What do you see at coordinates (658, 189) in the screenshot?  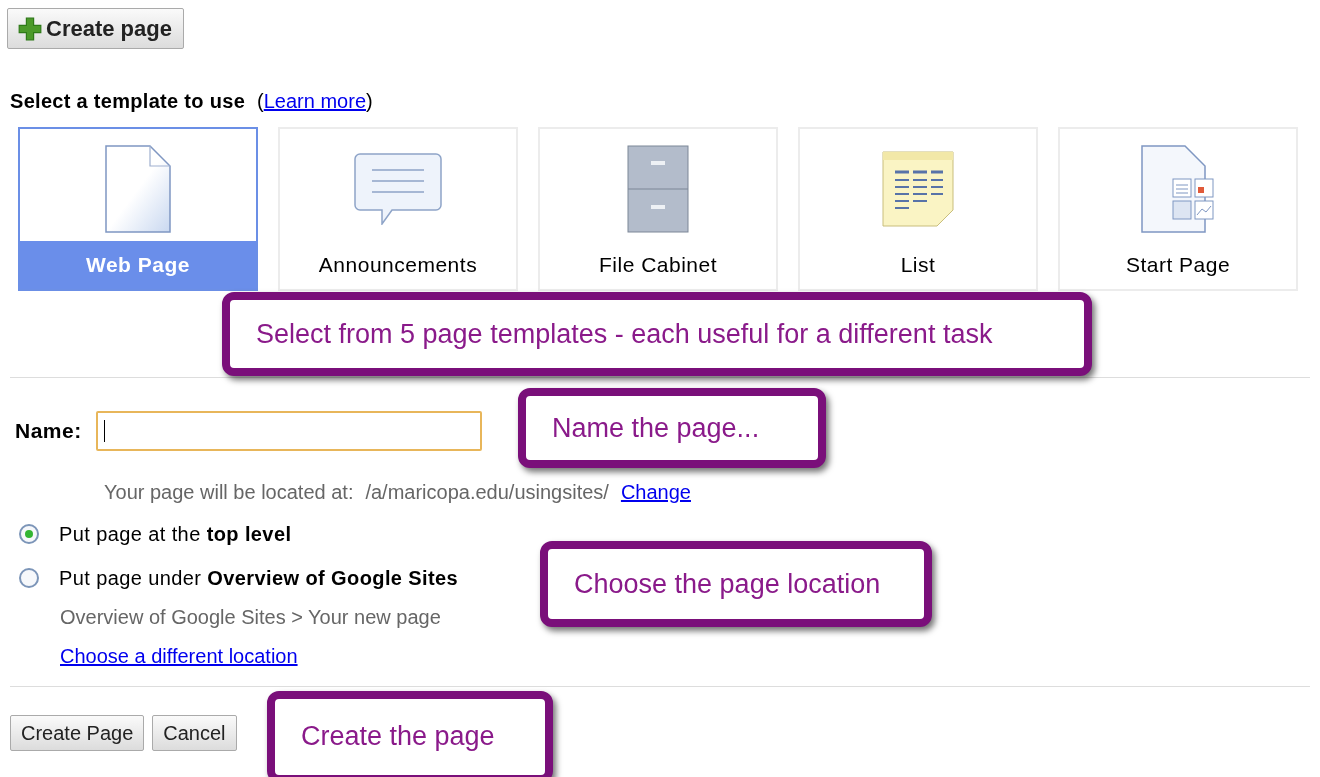 I see `file-cabinet-icon` at bounding box center [658, 189].